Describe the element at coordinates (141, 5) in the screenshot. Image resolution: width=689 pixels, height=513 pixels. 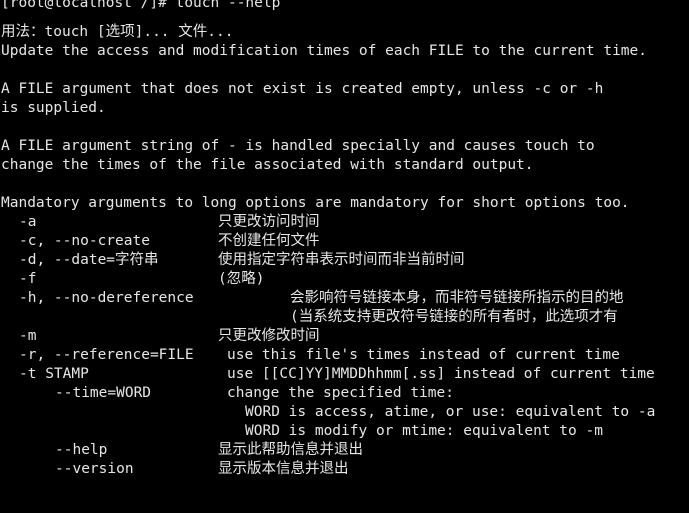
I see `prompt-line: [root@localhost /]# touch --help` at that location.